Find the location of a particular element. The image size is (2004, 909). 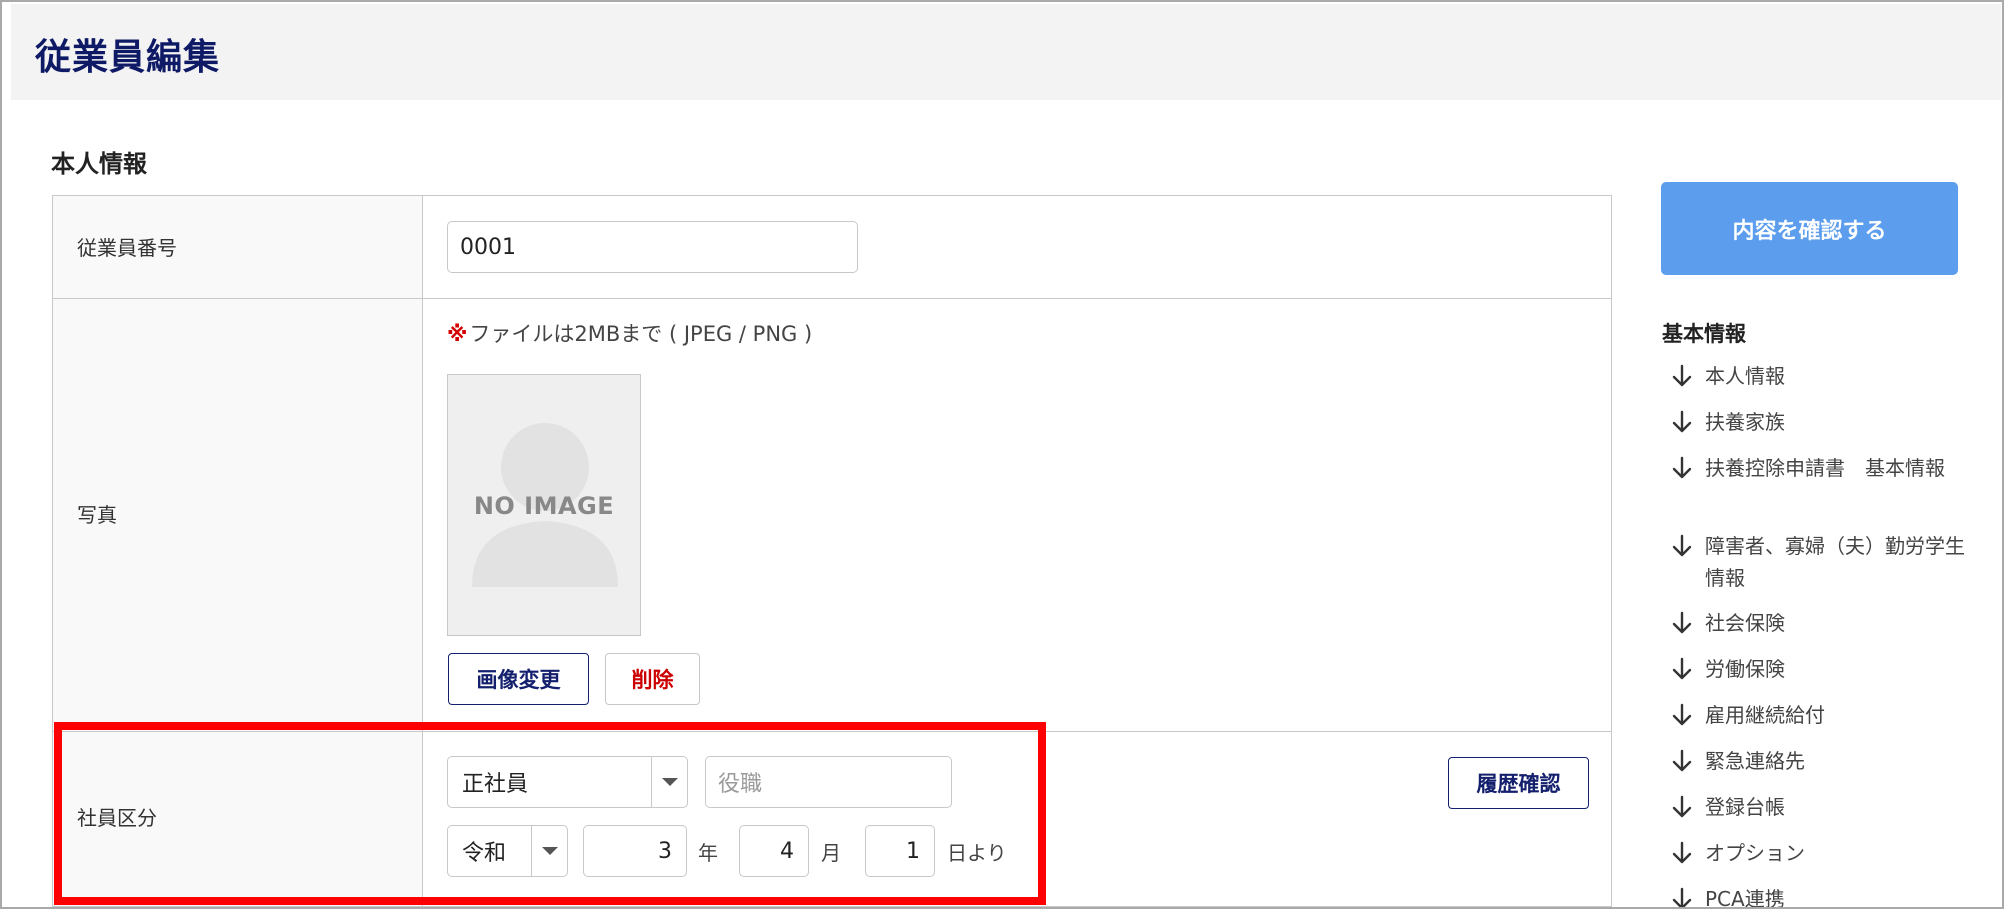

sidebar-nav-label: オプション is located at coordinates (1755, 853).